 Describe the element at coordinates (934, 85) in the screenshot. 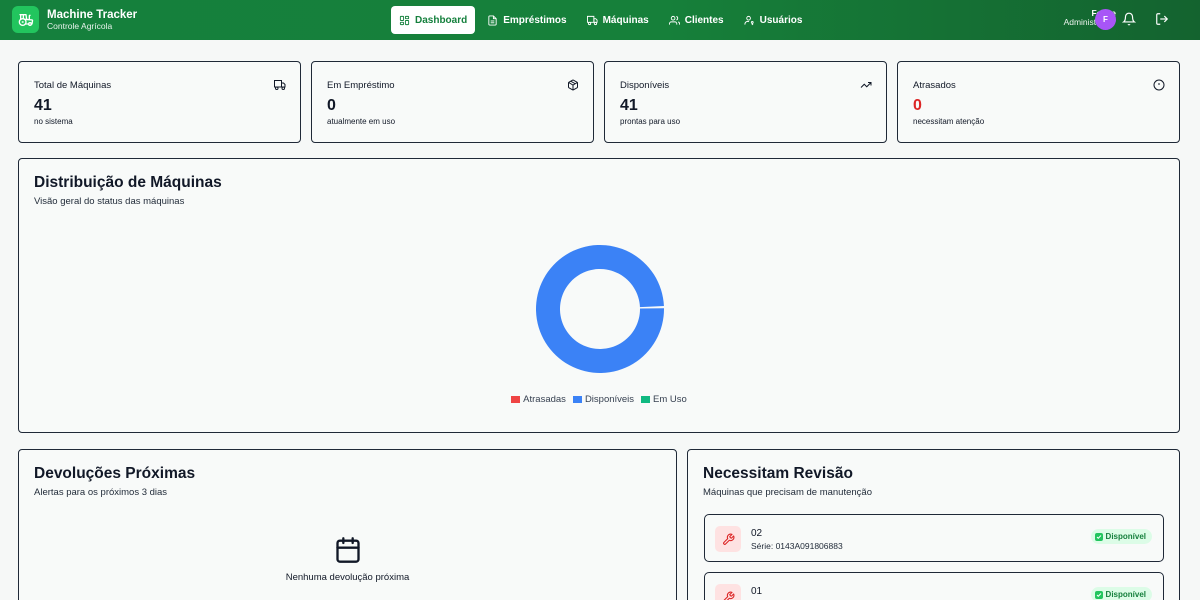

I see `stat-title: Atrasados` at that location.